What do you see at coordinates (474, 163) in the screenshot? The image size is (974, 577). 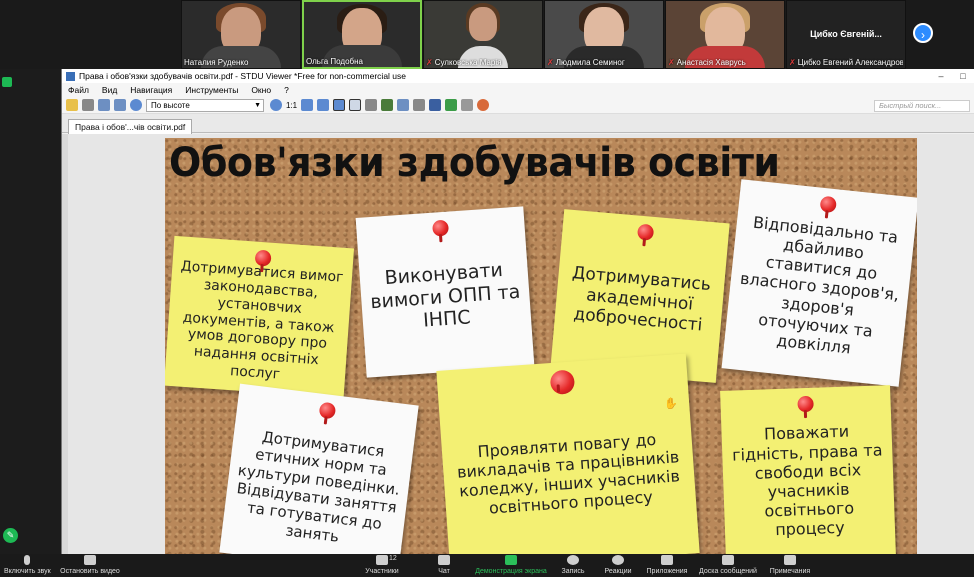 I see `slide-title: Обов'язки здобувачів освіти` at bounding box center [474, 163].